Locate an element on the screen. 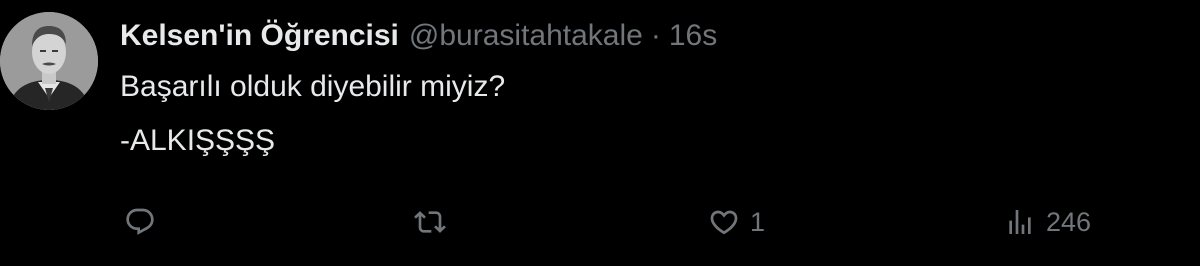 The height and width of the screenshot is (266, 1200). views-count: 246 is located at coordinates (1069, 221).